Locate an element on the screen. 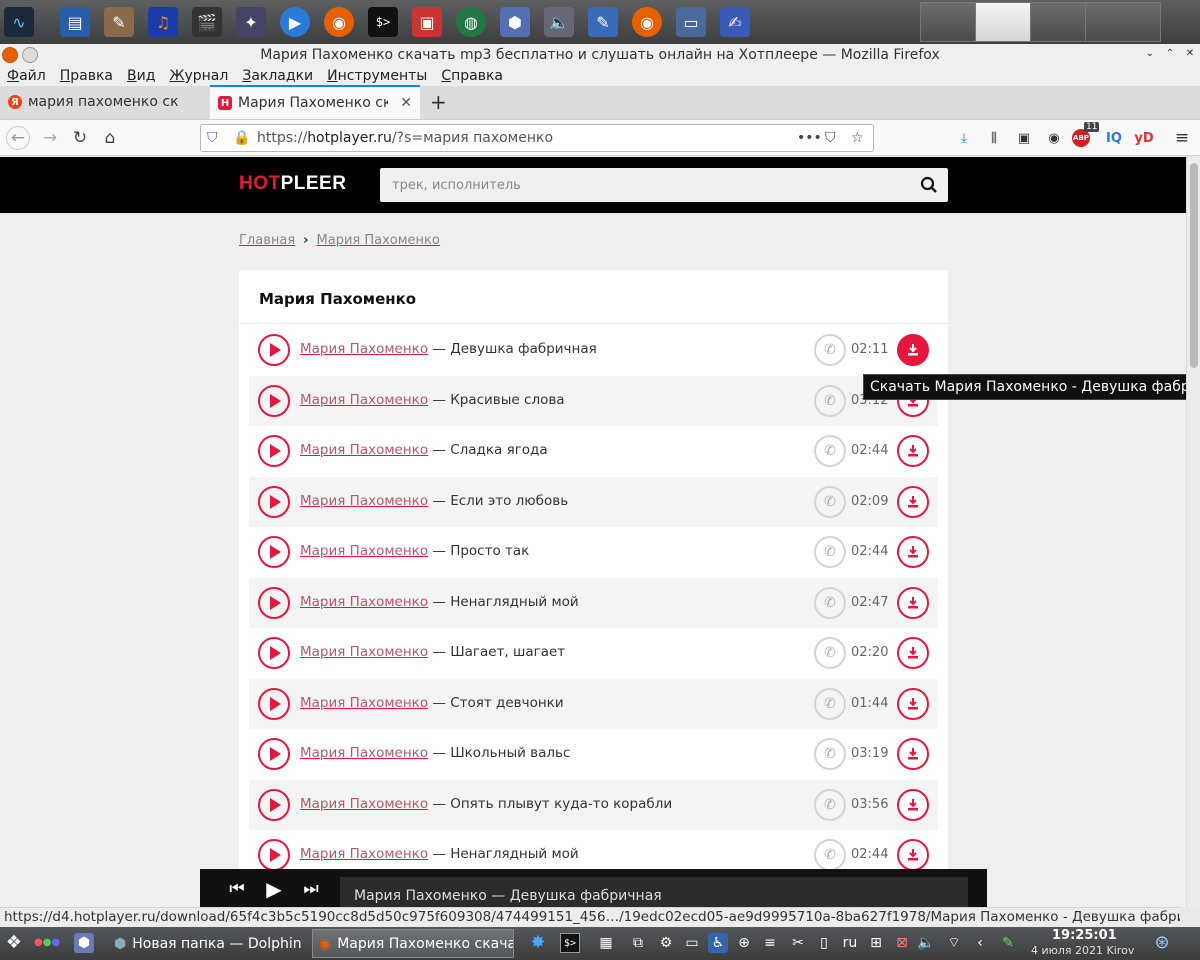  terminal-tray-icon: $> is located at coordinates (570, 943).